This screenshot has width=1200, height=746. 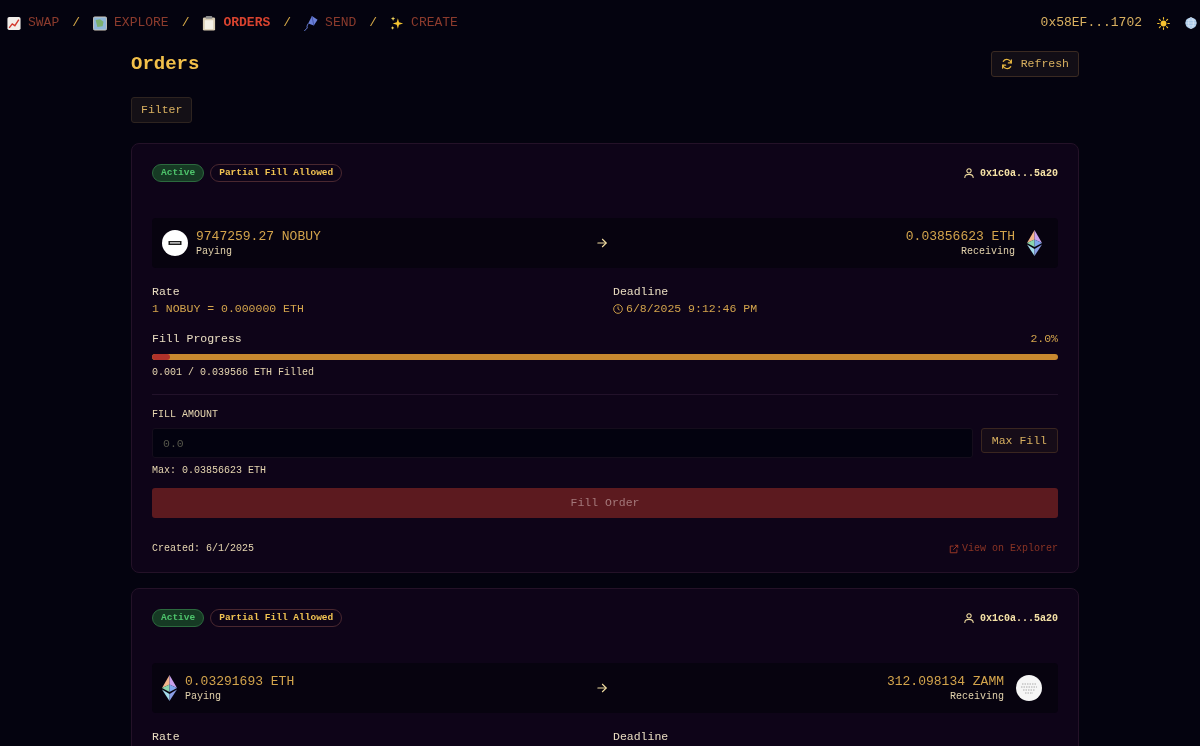 I want to click on filter-button: Filter, so click(x=162, y=110).